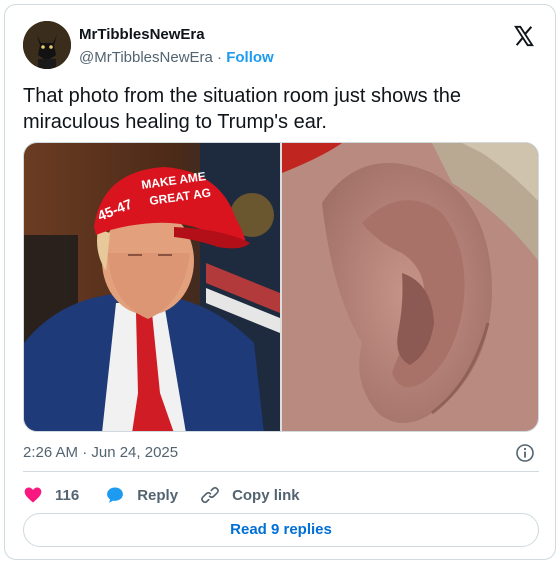 This screenshot has width=560, height=564. What do you see at coordinates (115, 495) in the screenshot?
I see `reply-bubble-icon` at bounding box center [115, 495].